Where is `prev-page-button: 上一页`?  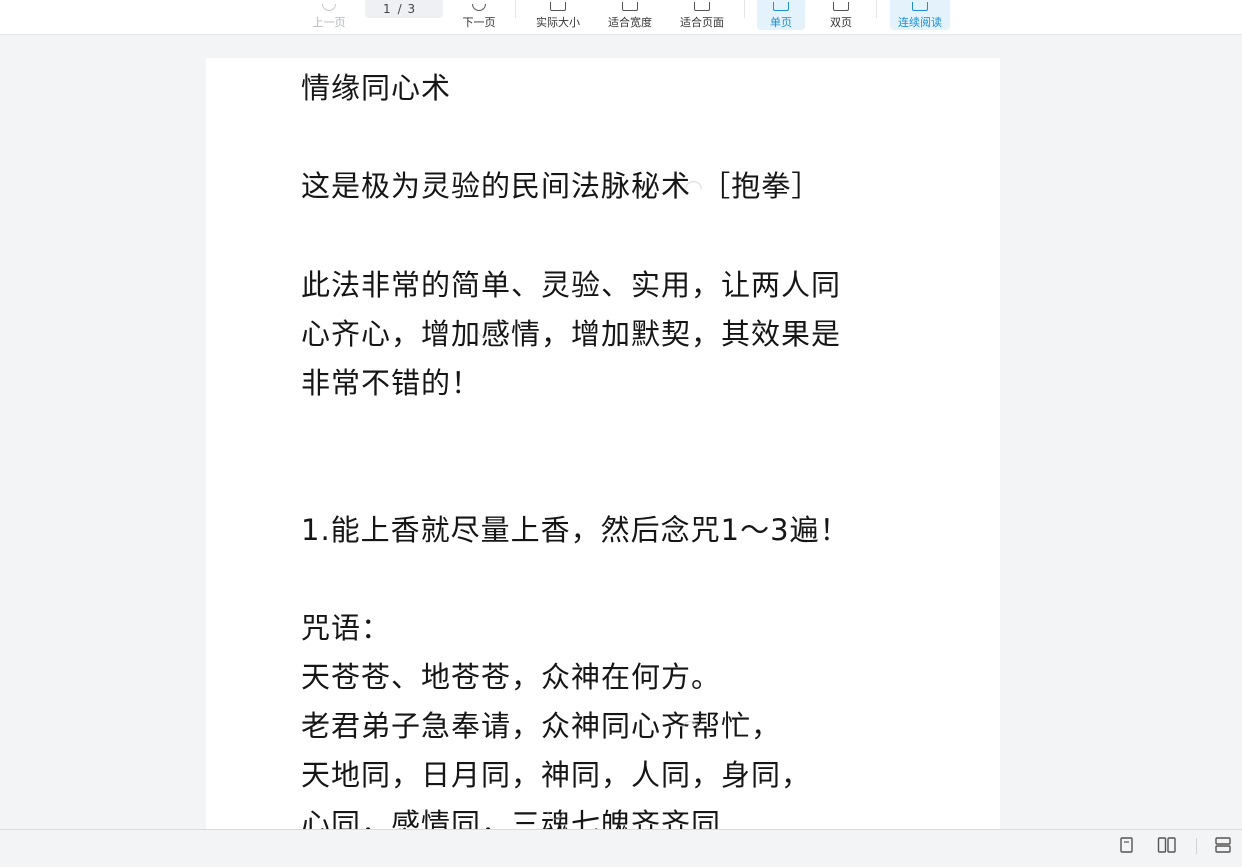 prev-page-button: 上一页 is located at coordinates (329, 15).